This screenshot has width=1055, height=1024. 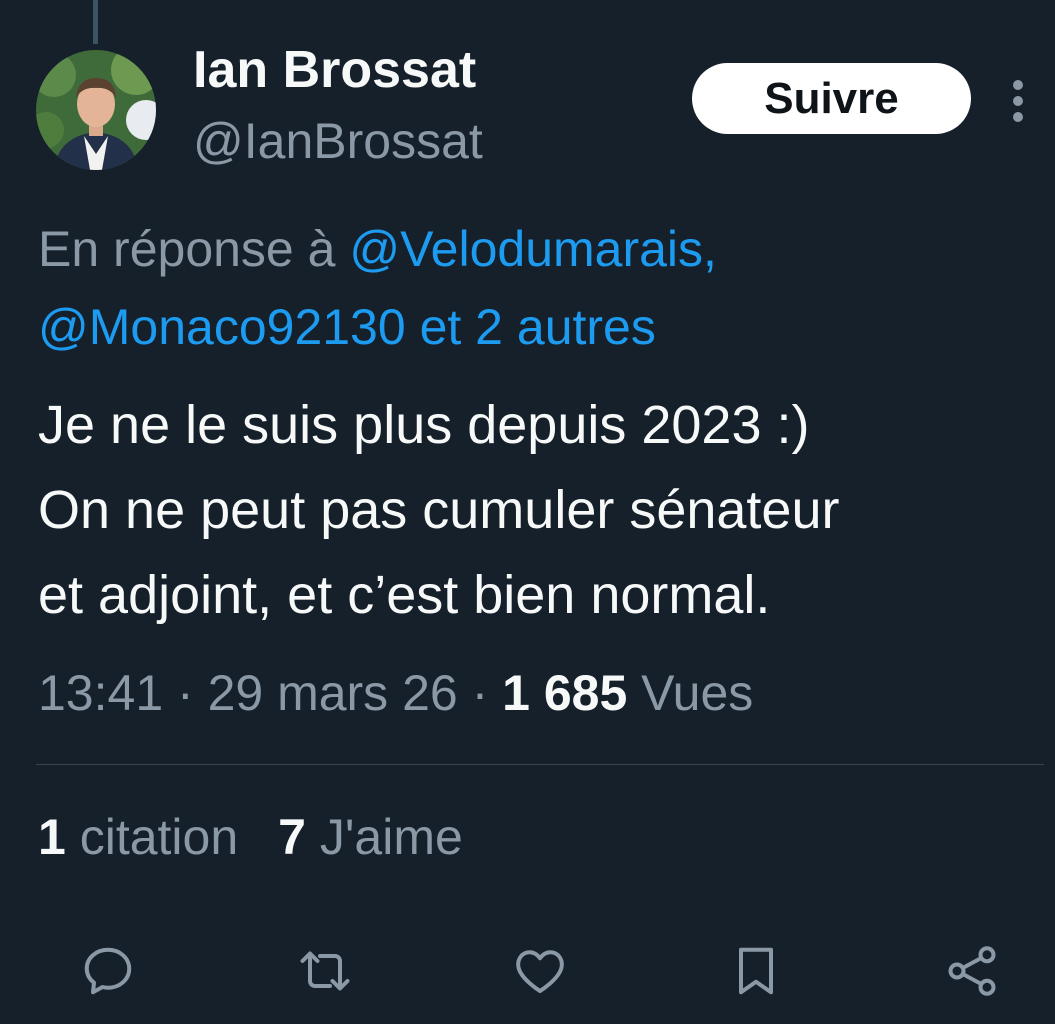 I want to click on tweet-text-line: et adjoint, et c’est bien normal., so click(x=404, y=595).